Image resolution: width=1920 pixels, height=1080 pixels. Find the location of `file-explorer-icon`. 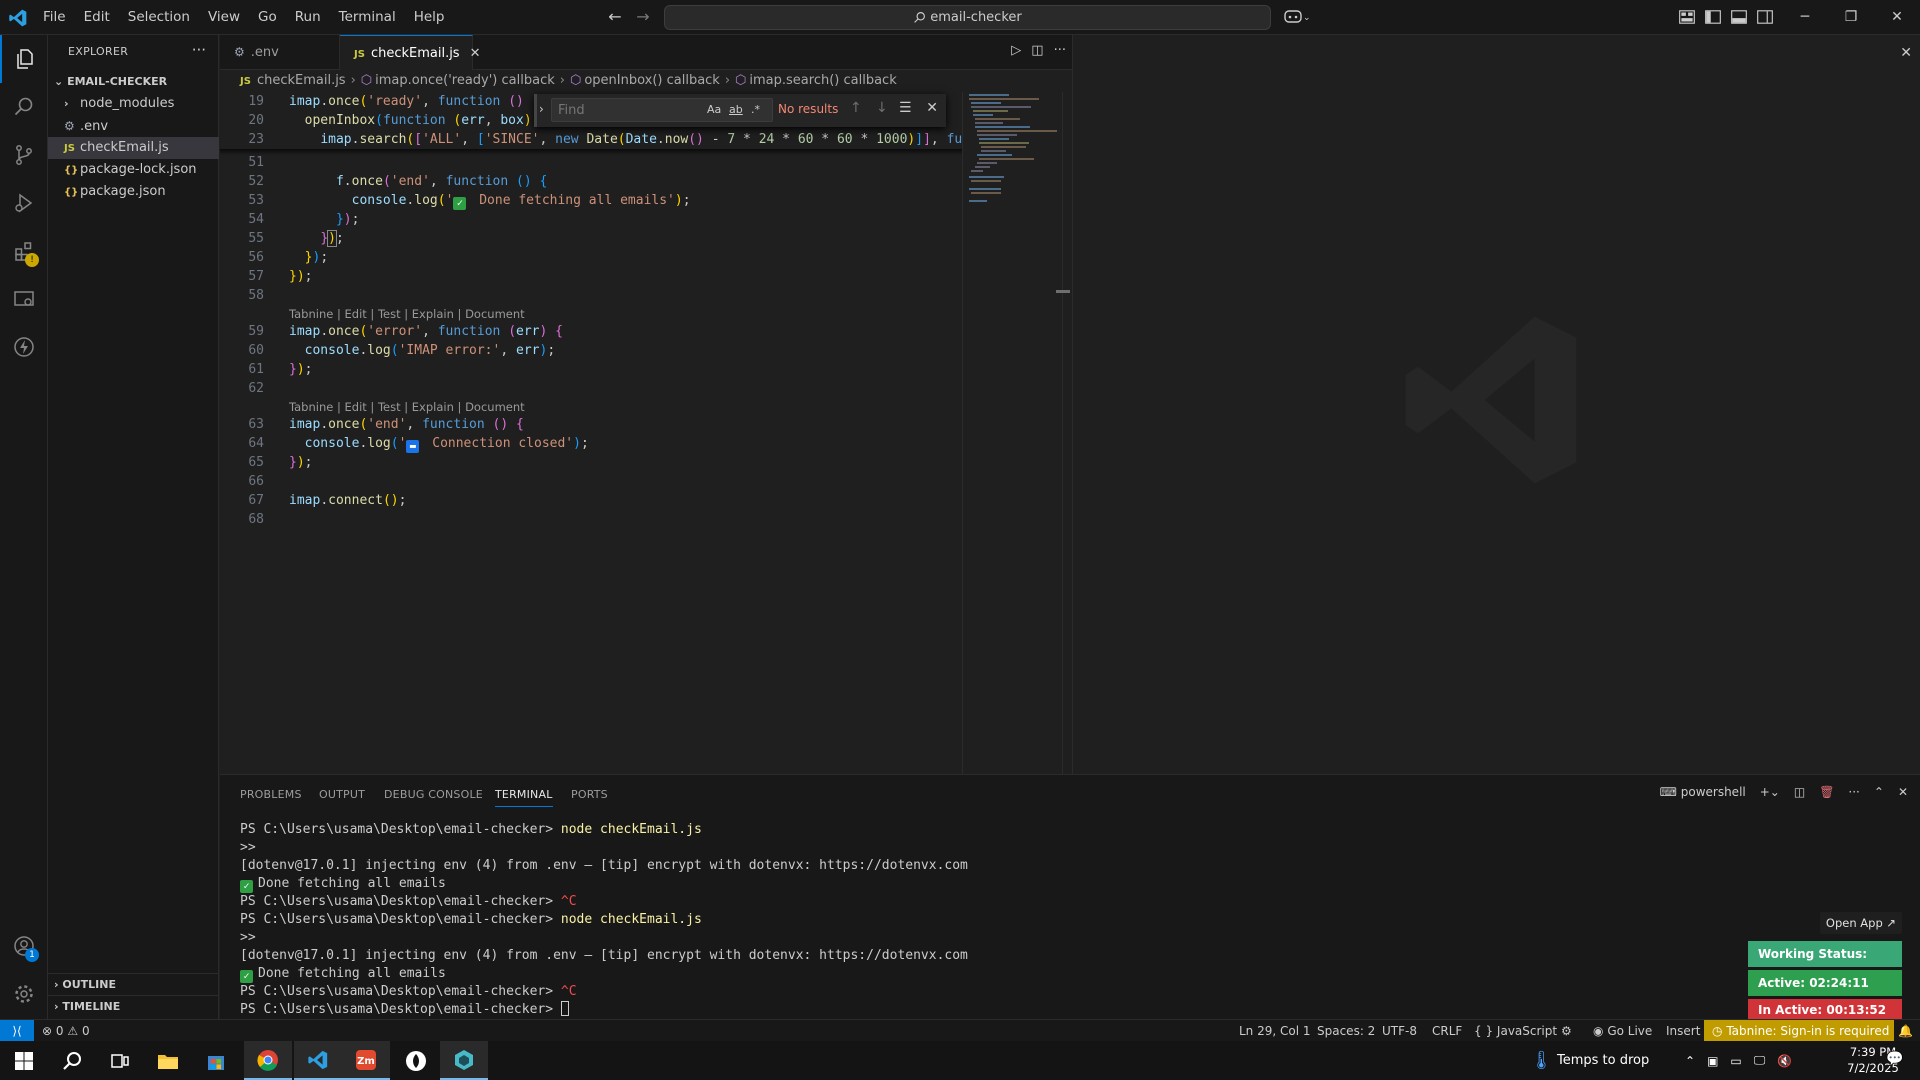

file-explorer-icon is located at coordinates (168, 1060).